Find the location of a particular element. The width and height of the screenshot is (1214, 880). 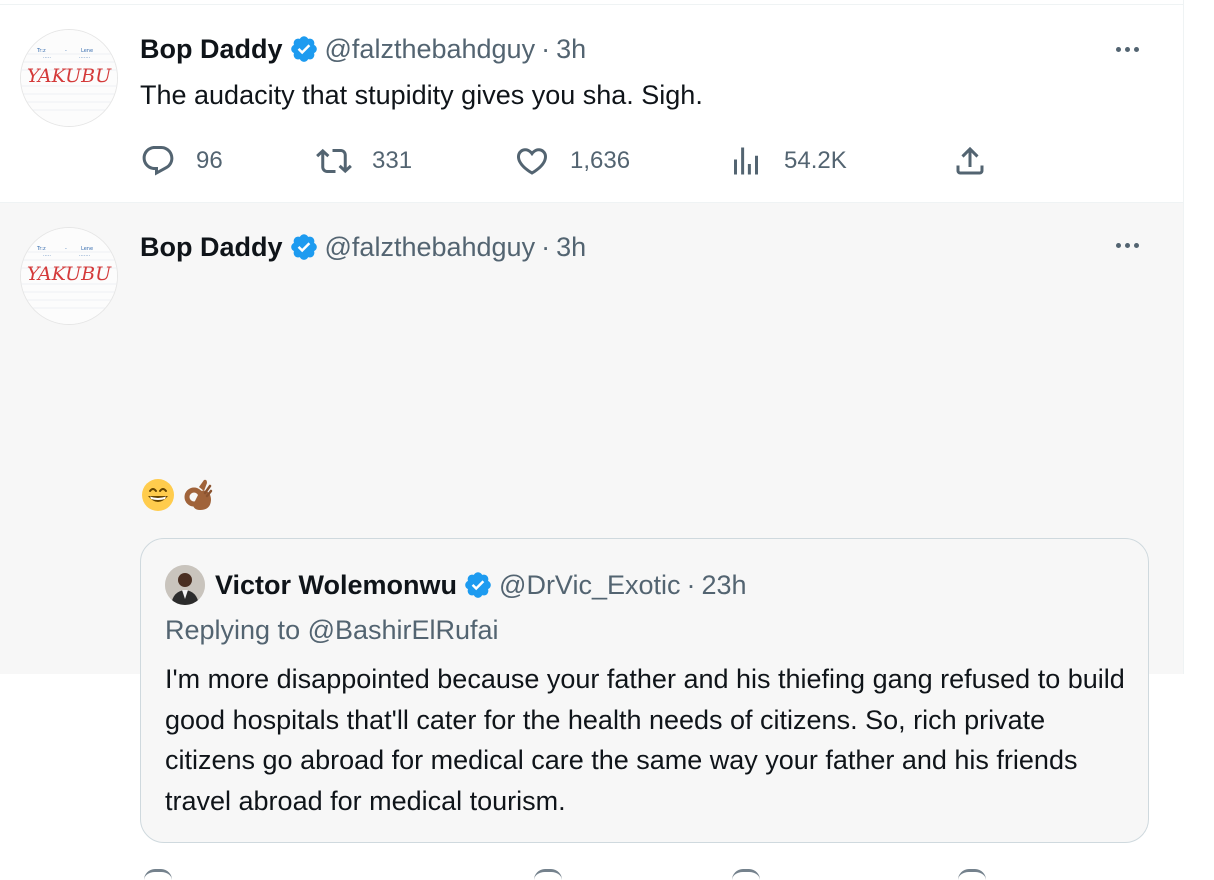

share-button is located at coordinates (970, 161).